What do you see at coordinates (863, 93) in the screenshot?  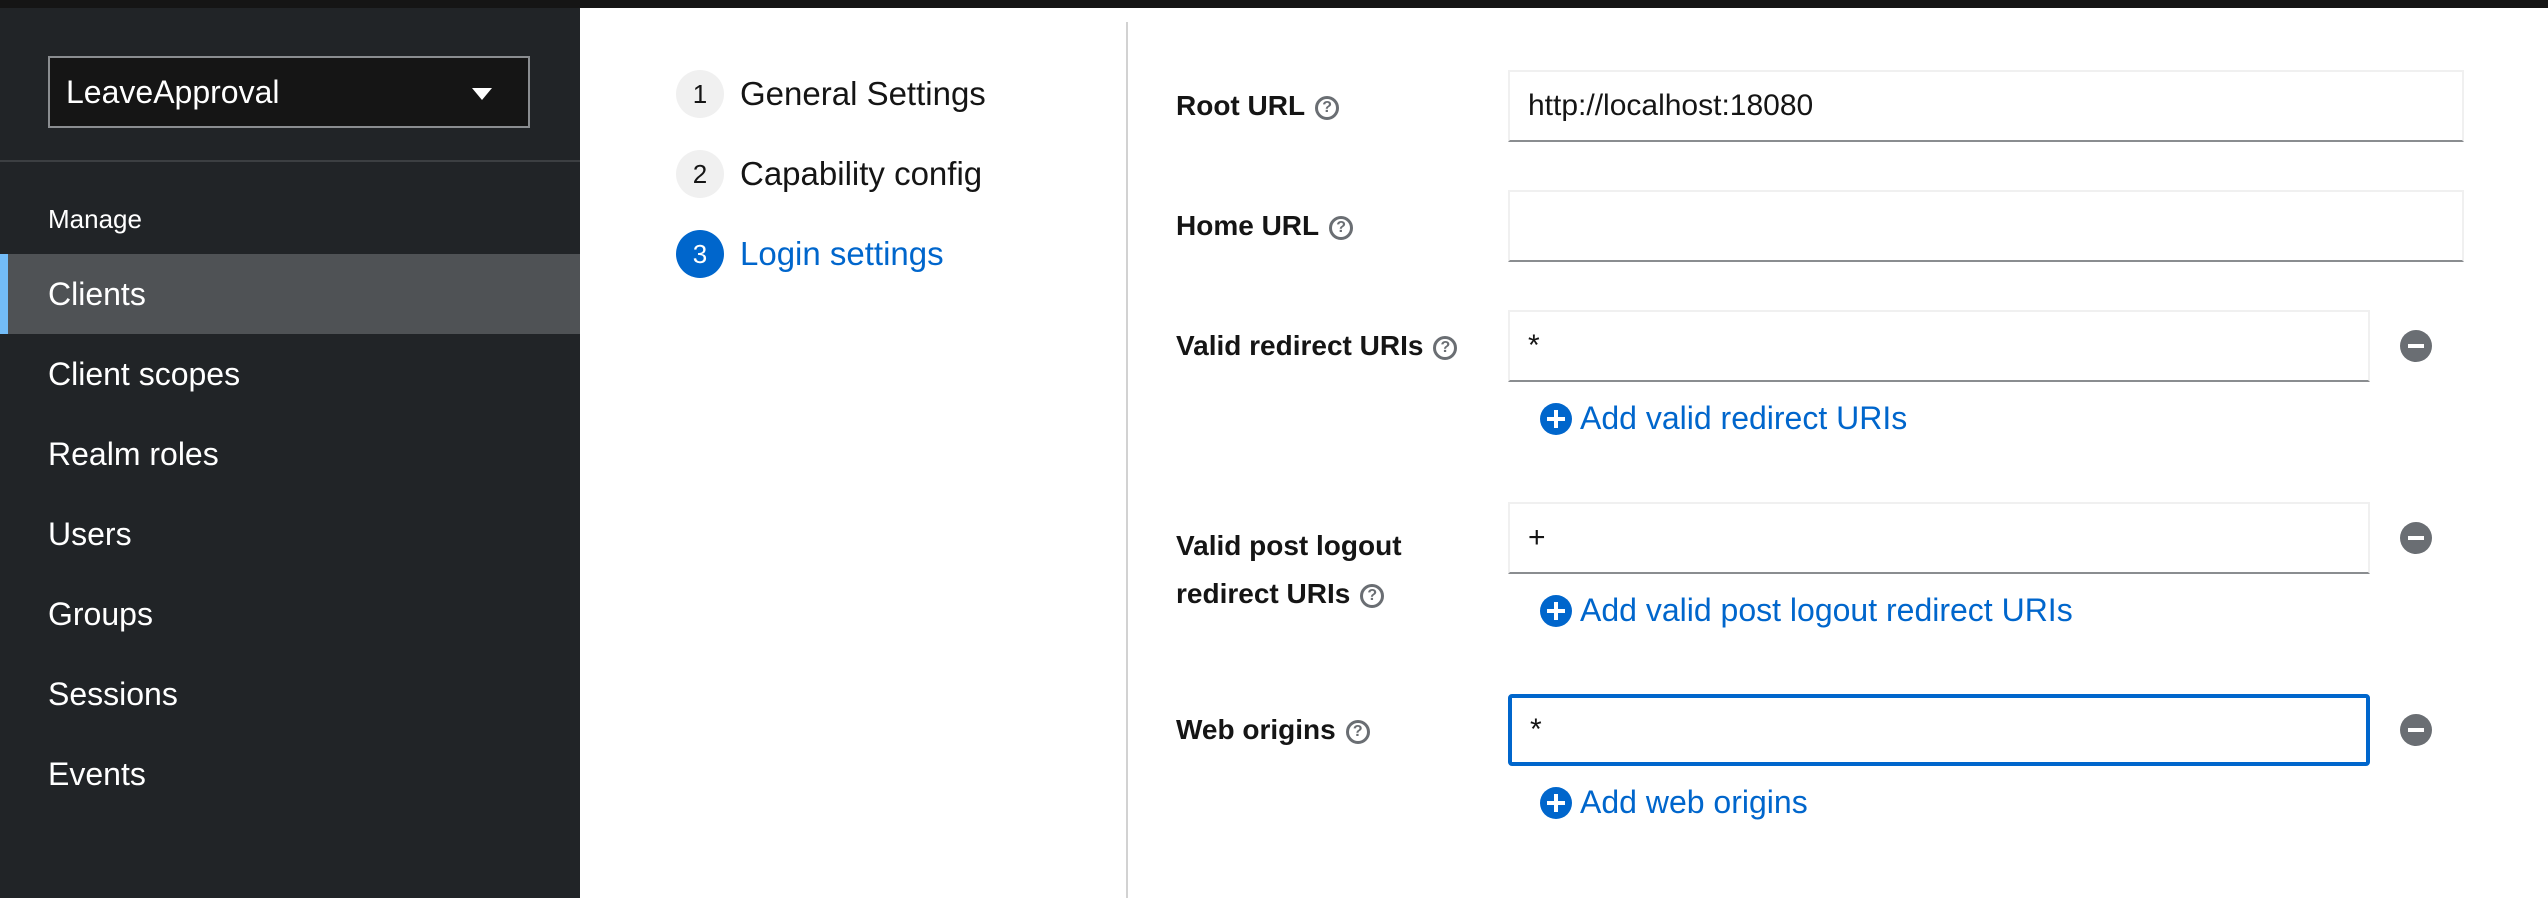 I see `step-label: General Settings` at bounding box center [863, 93].